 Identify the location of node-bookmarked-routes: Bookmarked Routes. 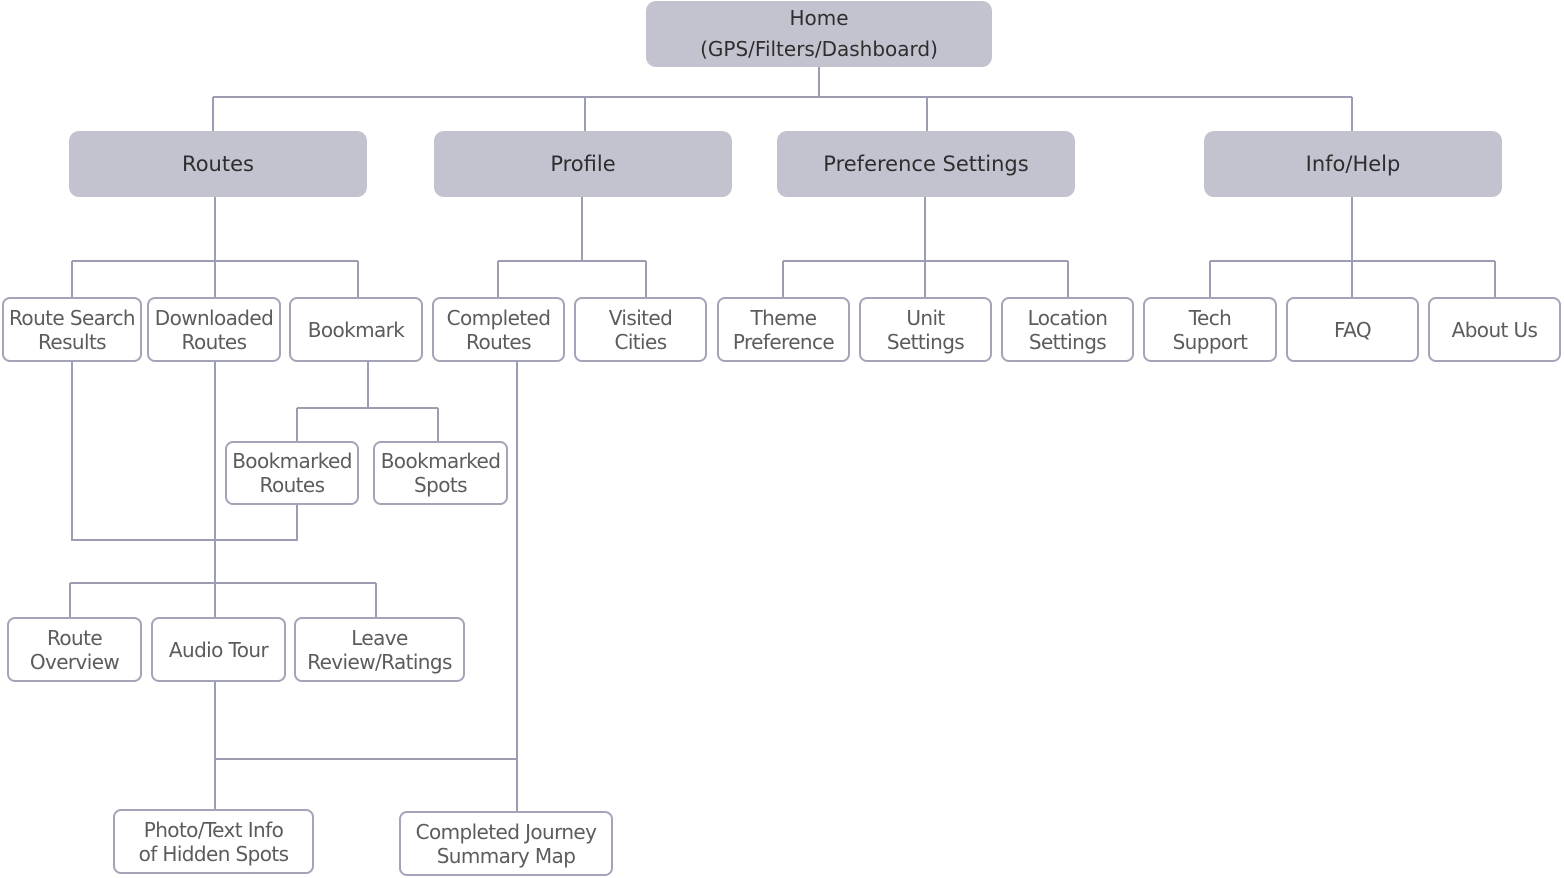
(292, 473).